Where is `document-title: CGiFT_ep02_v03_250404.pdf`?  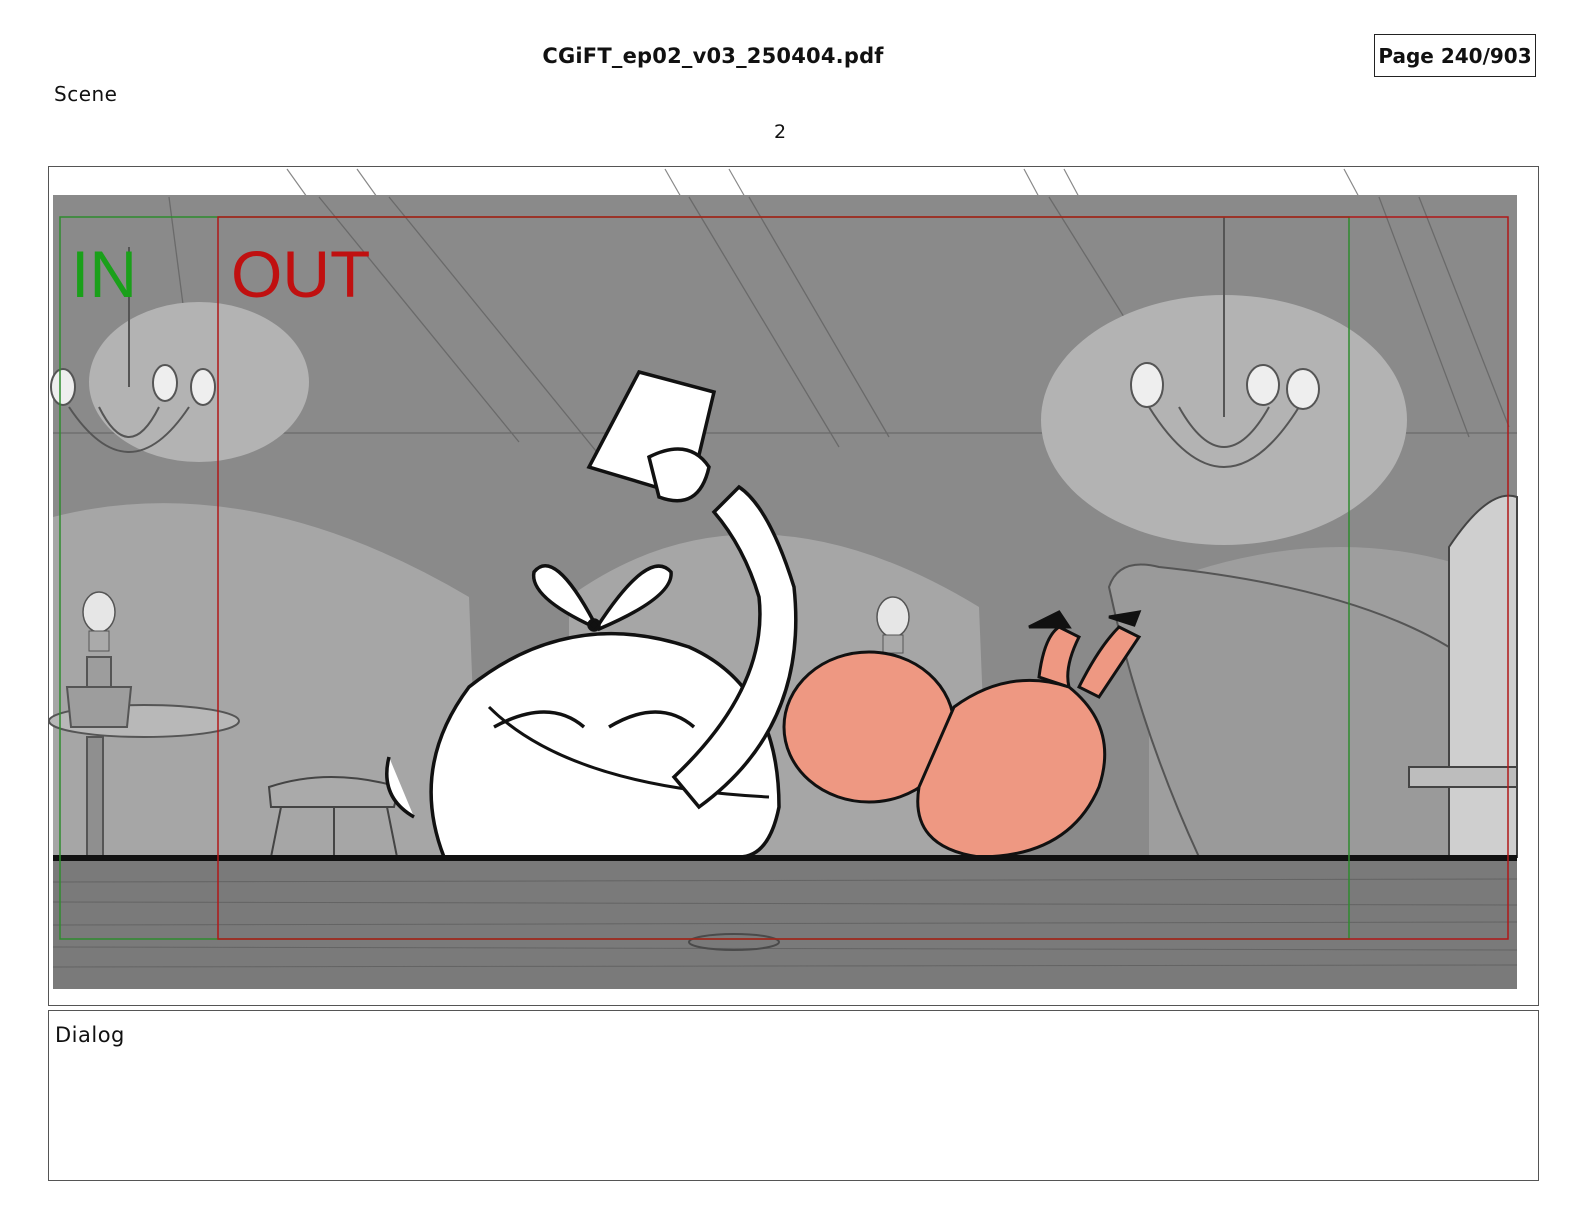 document-title: CGiFT_ep02_v03_250404.pdf is located at coordinates (713, 56).